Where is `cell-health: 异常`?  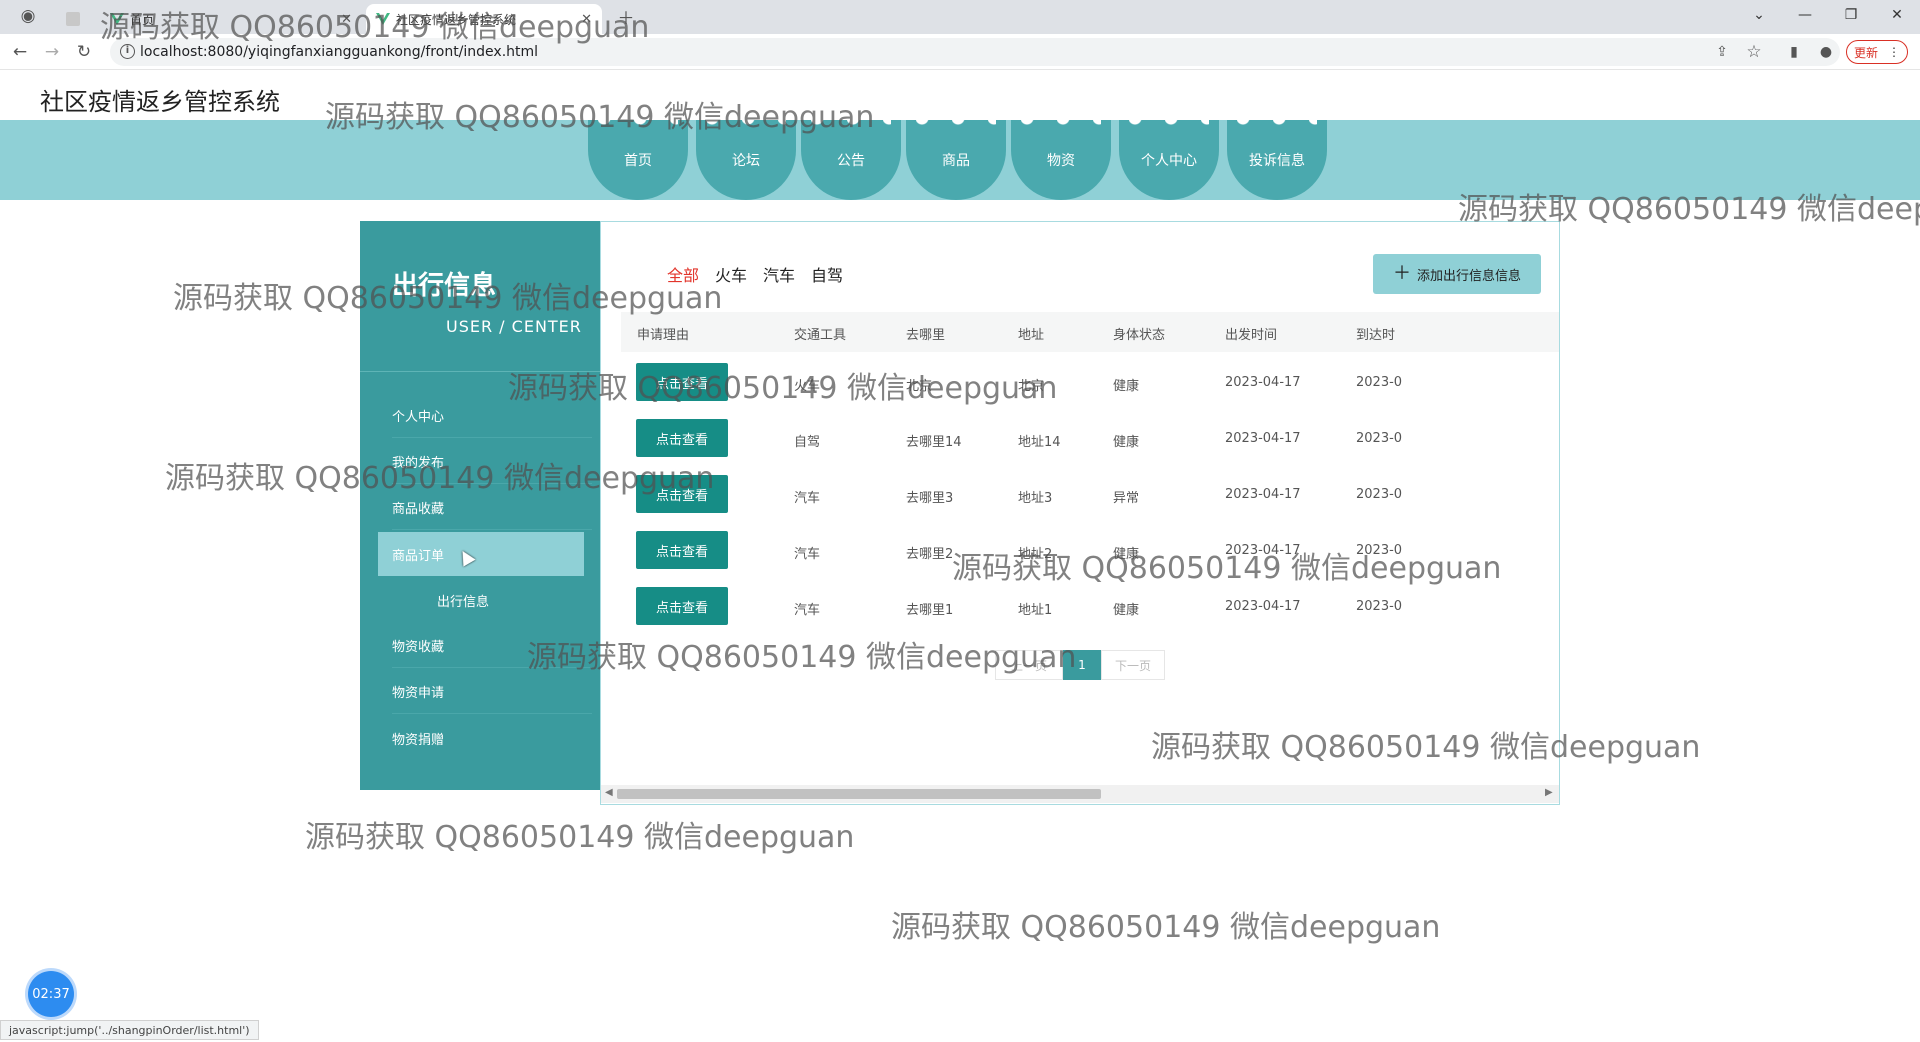
cell-health: 异常 is located at coordinates (1126, 498).